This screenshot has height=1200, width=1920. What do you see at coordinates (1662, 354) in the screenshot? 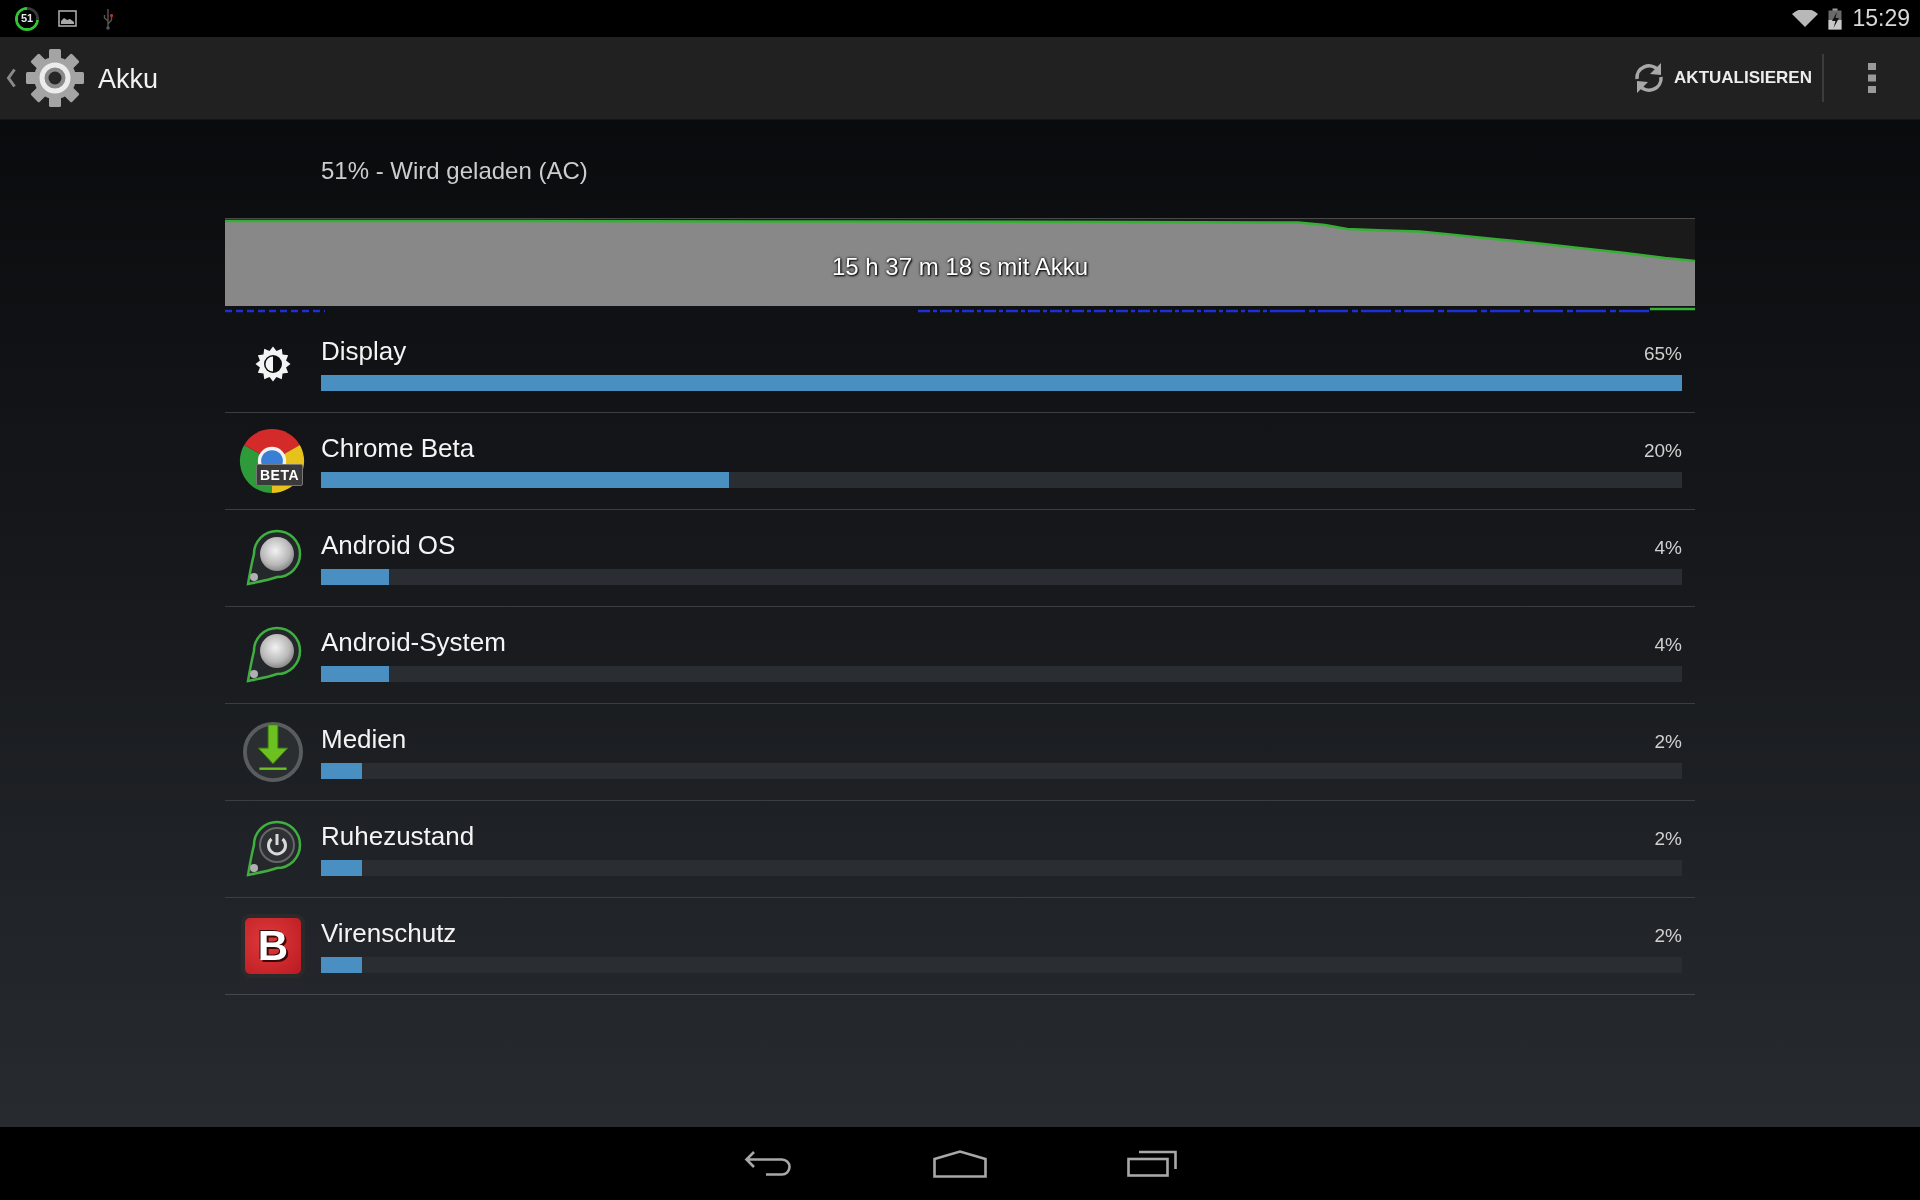
I see `usage-percent: 65%` at bounding box center [1662, 354].